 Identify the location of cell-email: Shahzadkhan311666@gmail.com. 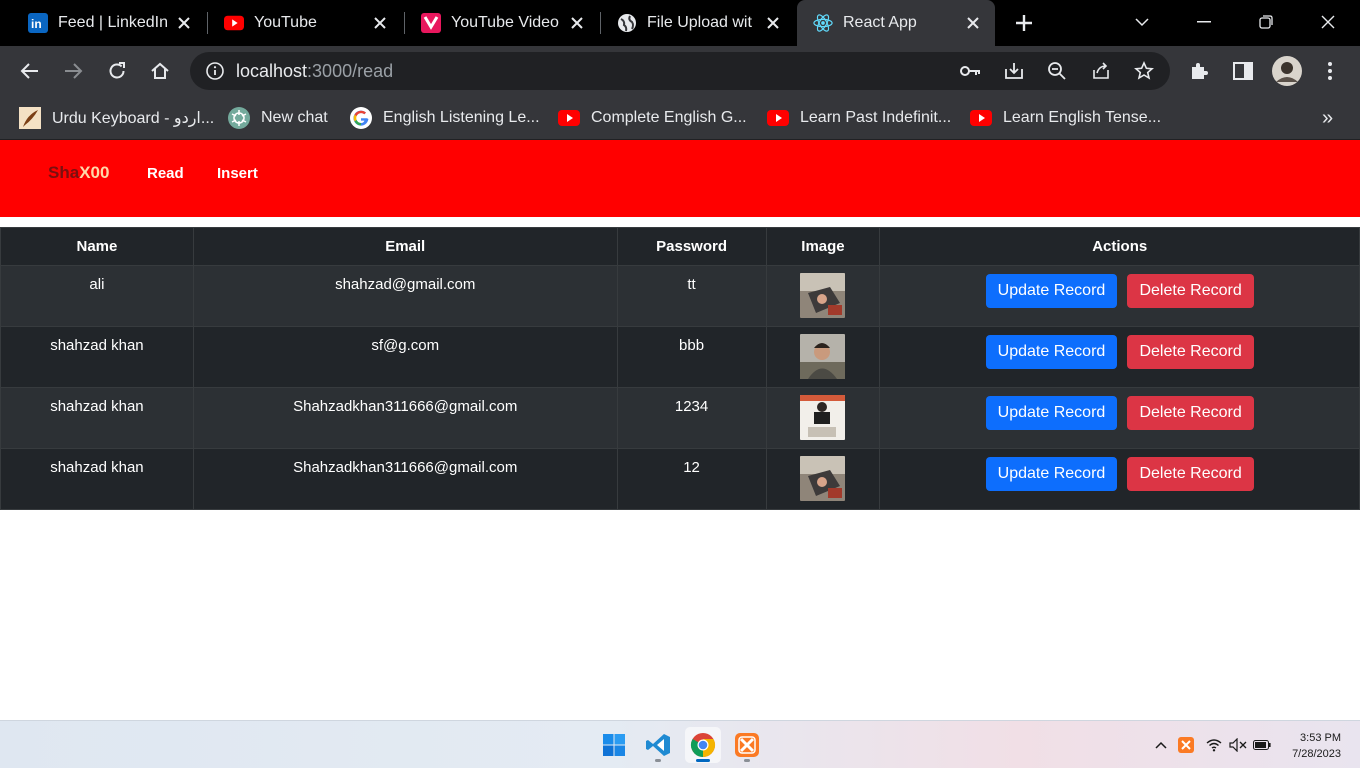
(405, 418).